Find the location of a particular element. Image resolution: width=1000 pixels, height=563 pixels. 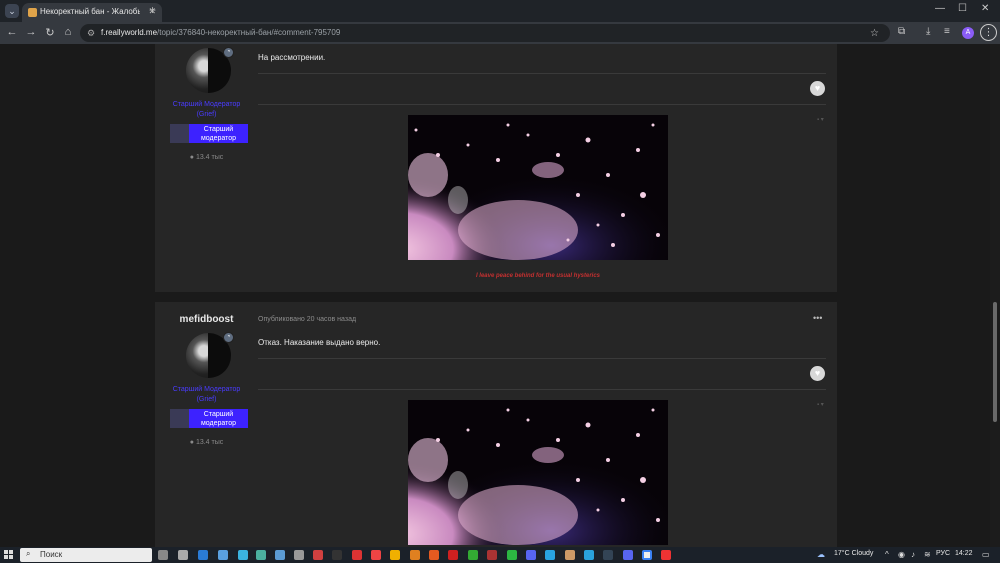

volume-icon: ♪ is located at coordinates (913, 554).